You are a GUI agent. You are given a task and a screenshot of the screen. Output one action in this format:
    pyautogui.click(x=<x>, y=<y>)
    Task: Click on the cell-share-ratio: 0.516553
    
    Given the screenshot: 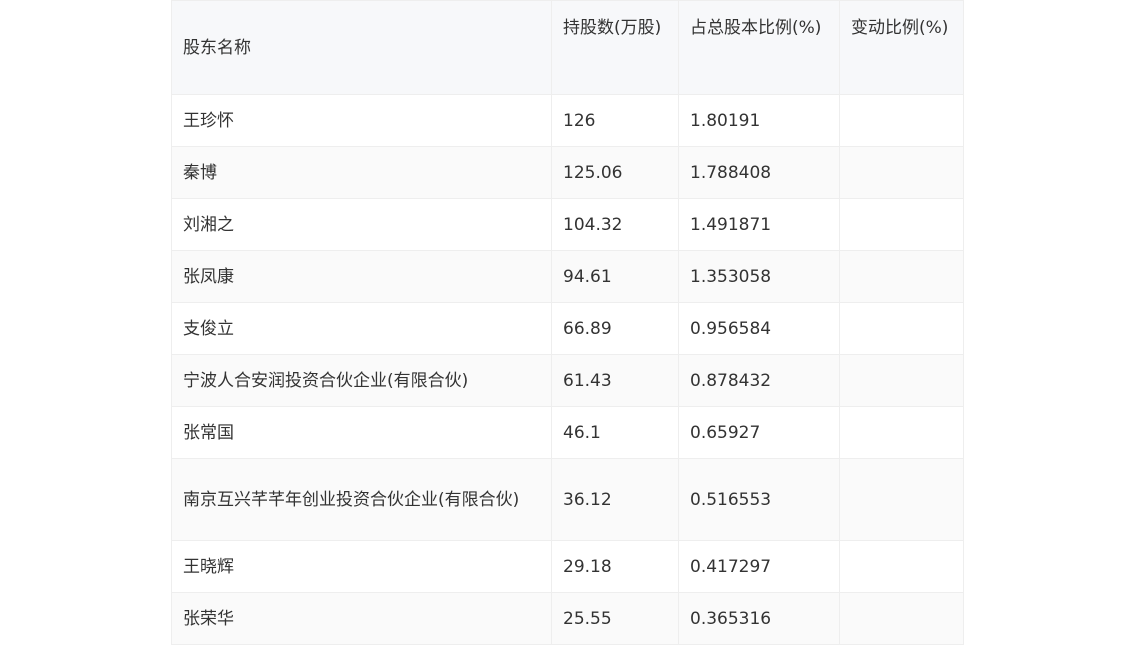 What is the action you would take?
    pyautogui.click(x=759, y=499)
    